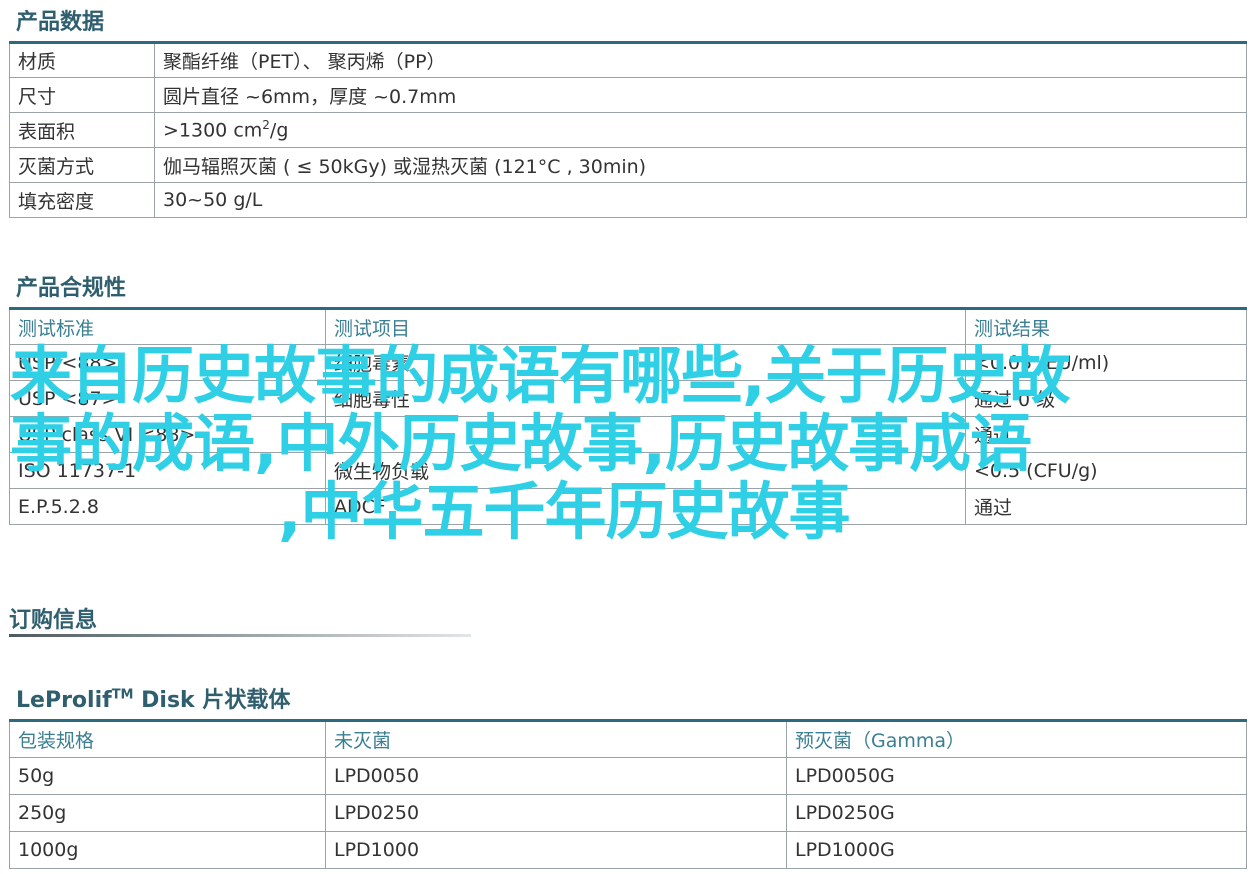 Image resolution: width=1254 pixels, height=874 pixels. I want to click on spec-value: 圆片直径 ~6mm，厚度 ~0.7mm, so click(700, 95).